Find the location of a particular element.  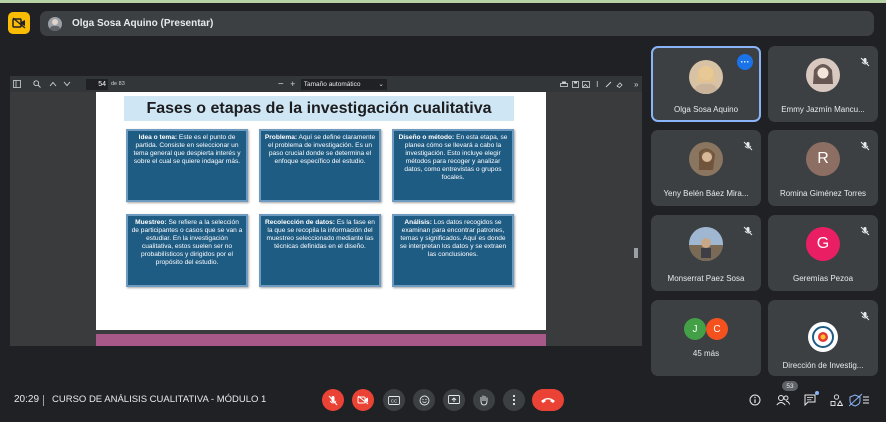

participant-name: Romina Giménez Torres is located at coordinates (823, 193).